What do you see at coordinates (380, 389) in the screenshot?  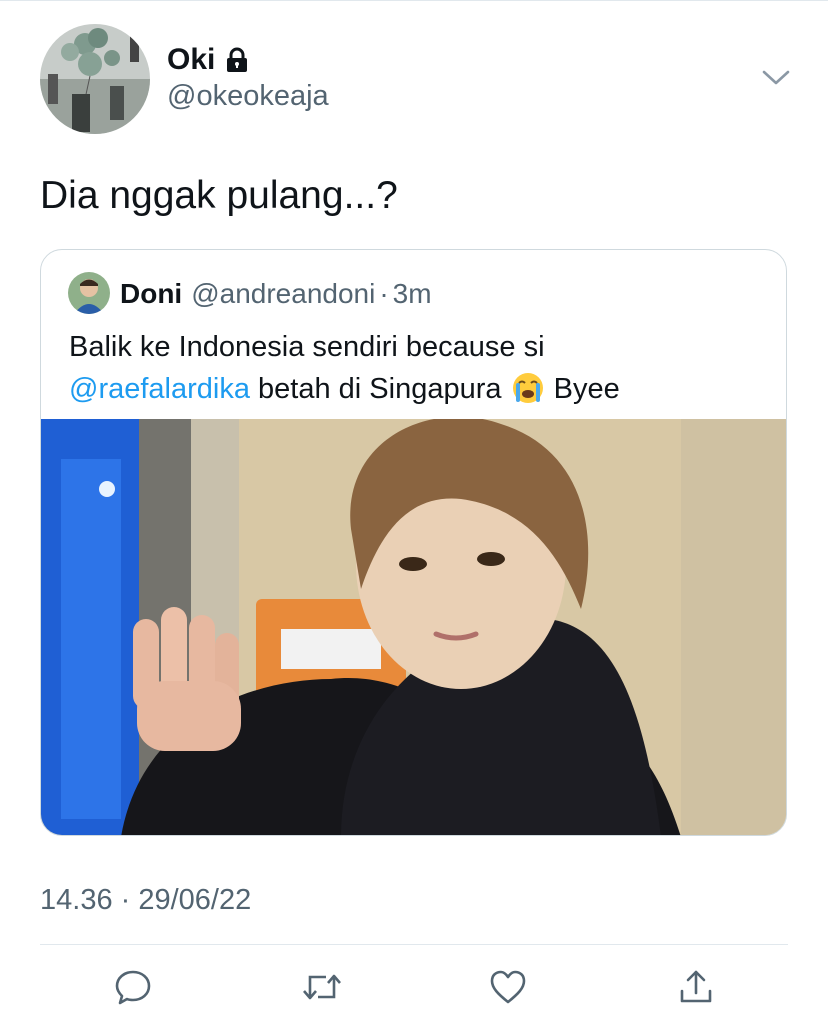 I see `quote-text-after-mention: betah di Singapura` at bounding box center [380, 389].